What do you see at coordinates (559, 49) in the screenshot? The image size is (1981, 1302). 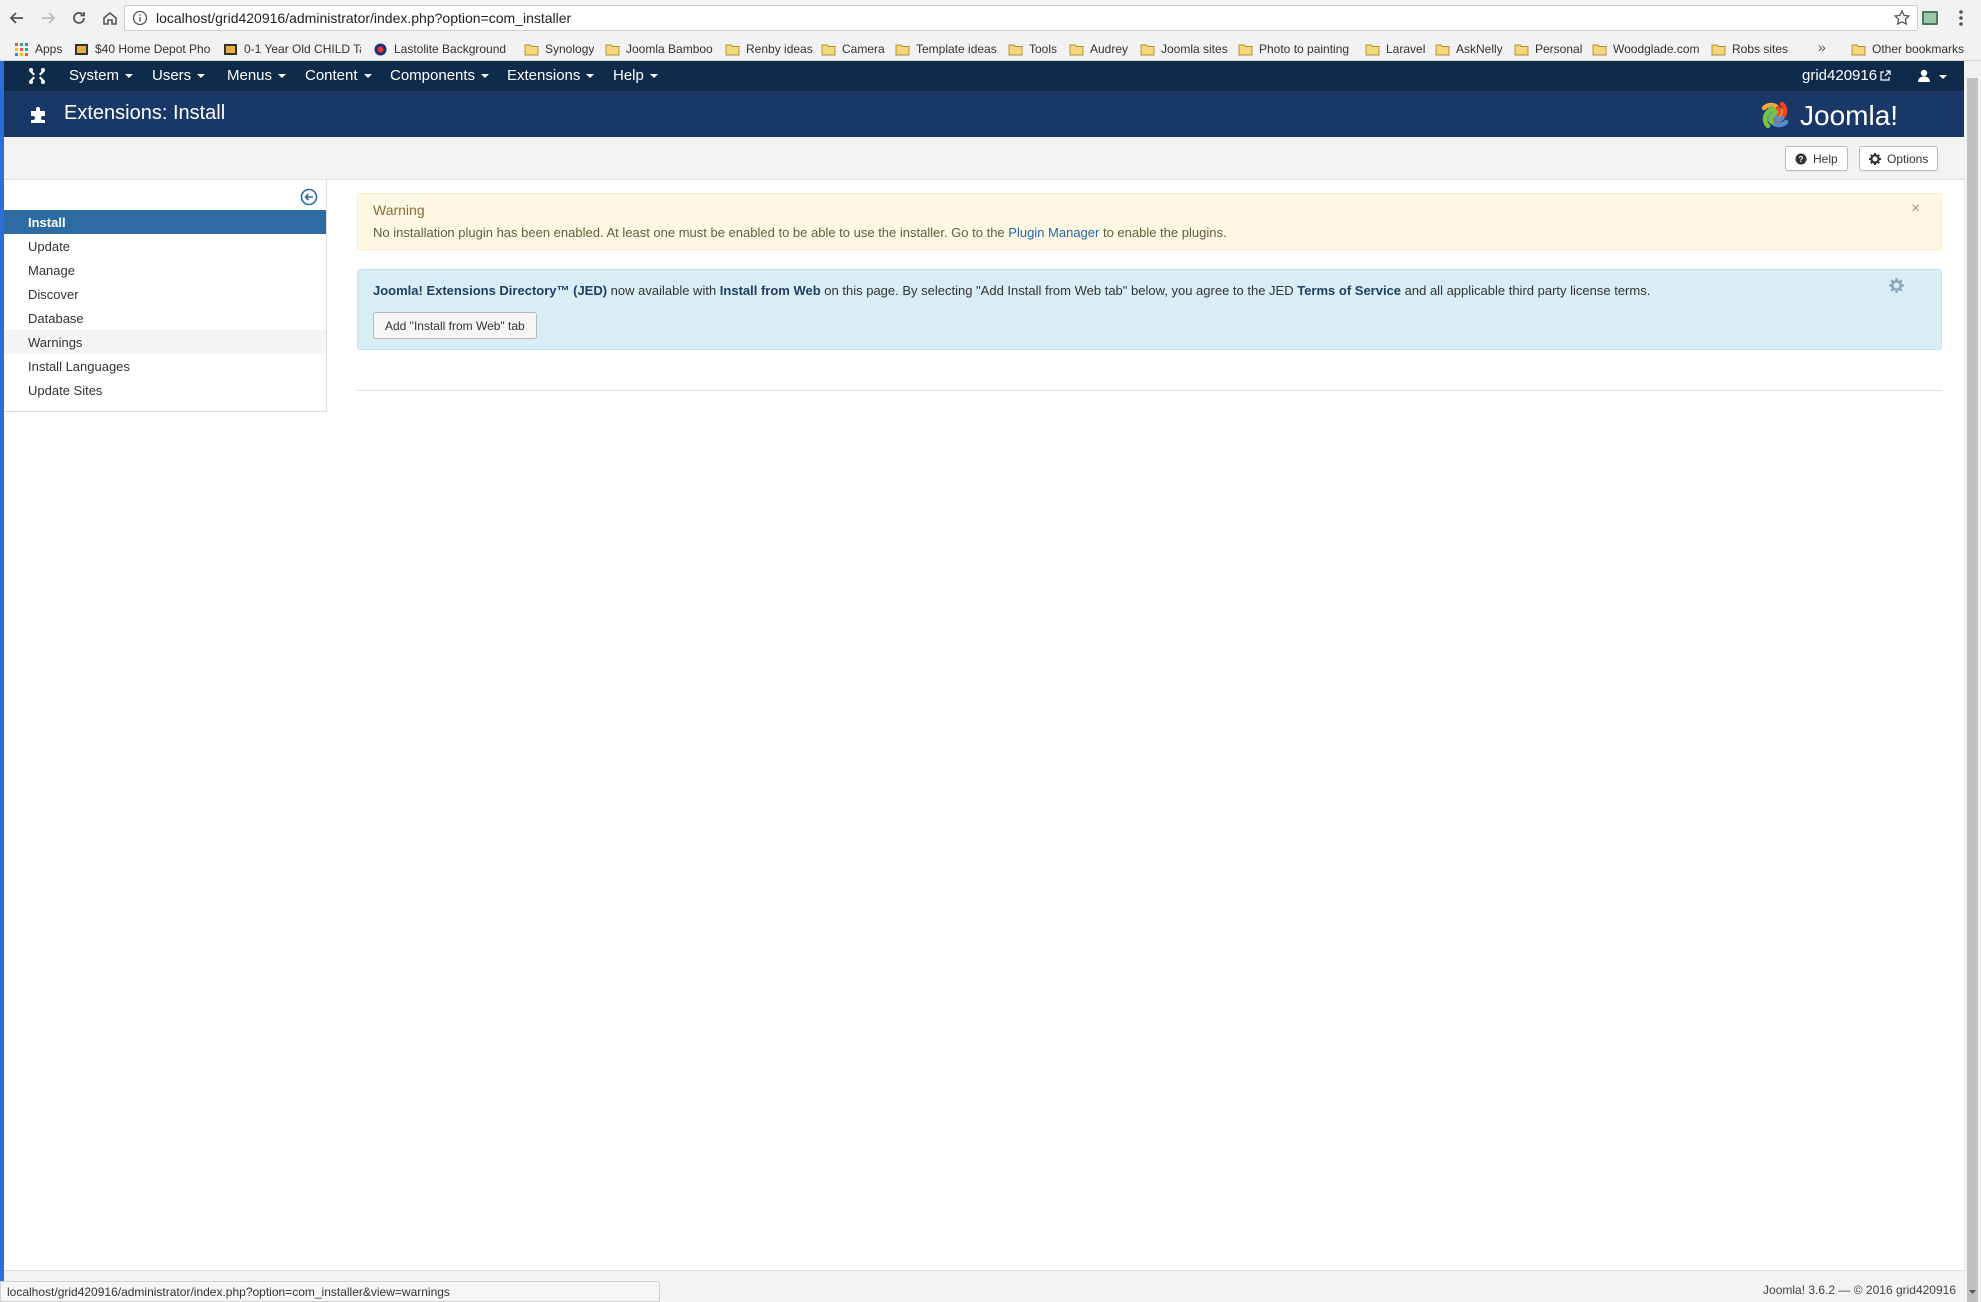 I see `bookmark-folder: Synology` at bounding box center [559, 49].